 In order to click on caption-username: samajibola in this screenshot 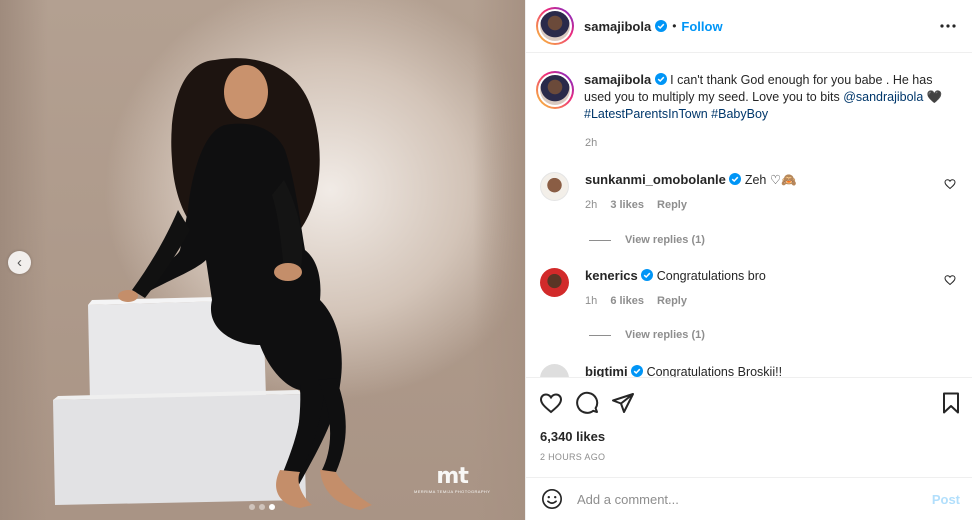, I will do `click(617, 79)`.